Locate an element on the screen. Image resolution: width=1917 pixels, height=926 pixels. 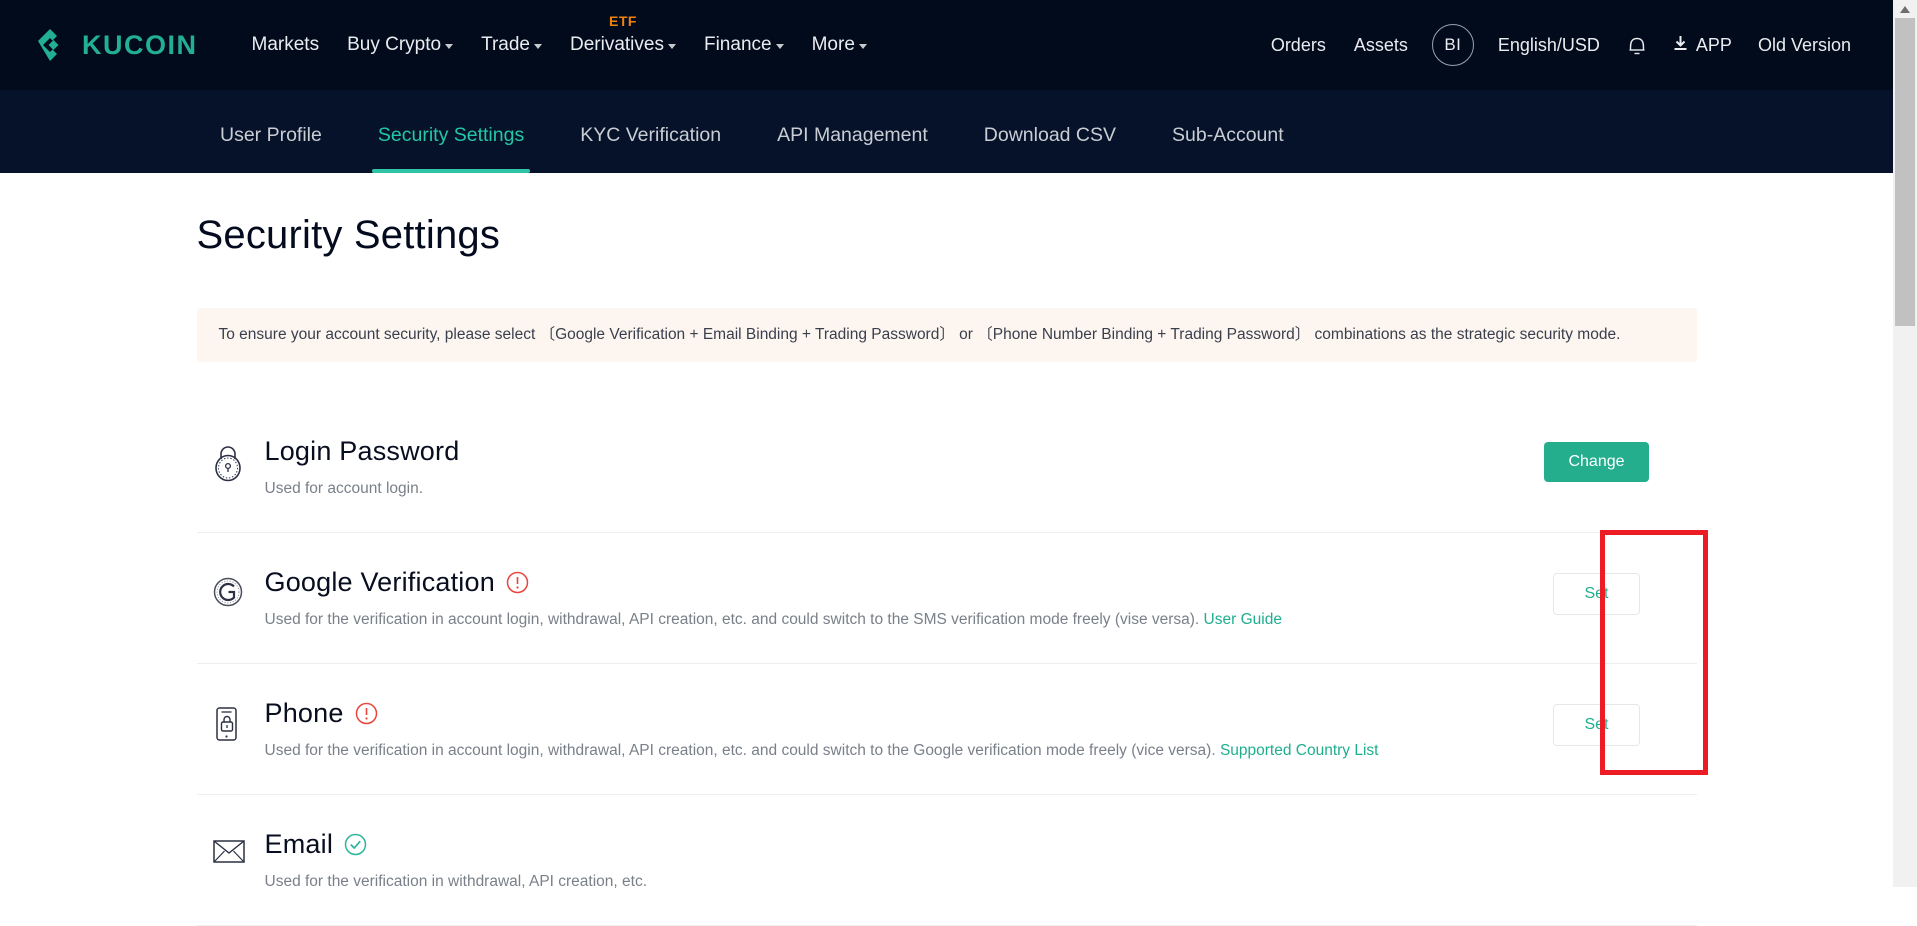
tab-sub-account: Sub-Account is located at coordinates (1228, 148).